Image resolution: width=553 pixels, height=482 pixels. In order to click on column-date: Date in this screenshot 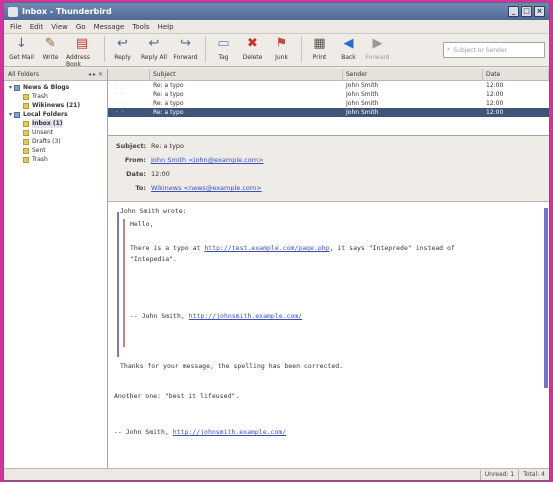, I will do `click(516, 74)`.